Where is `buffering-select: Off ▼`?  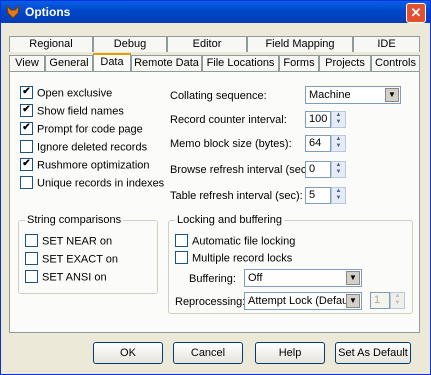
buffering-select: Off ▼ is located at coordinates (303, 278).